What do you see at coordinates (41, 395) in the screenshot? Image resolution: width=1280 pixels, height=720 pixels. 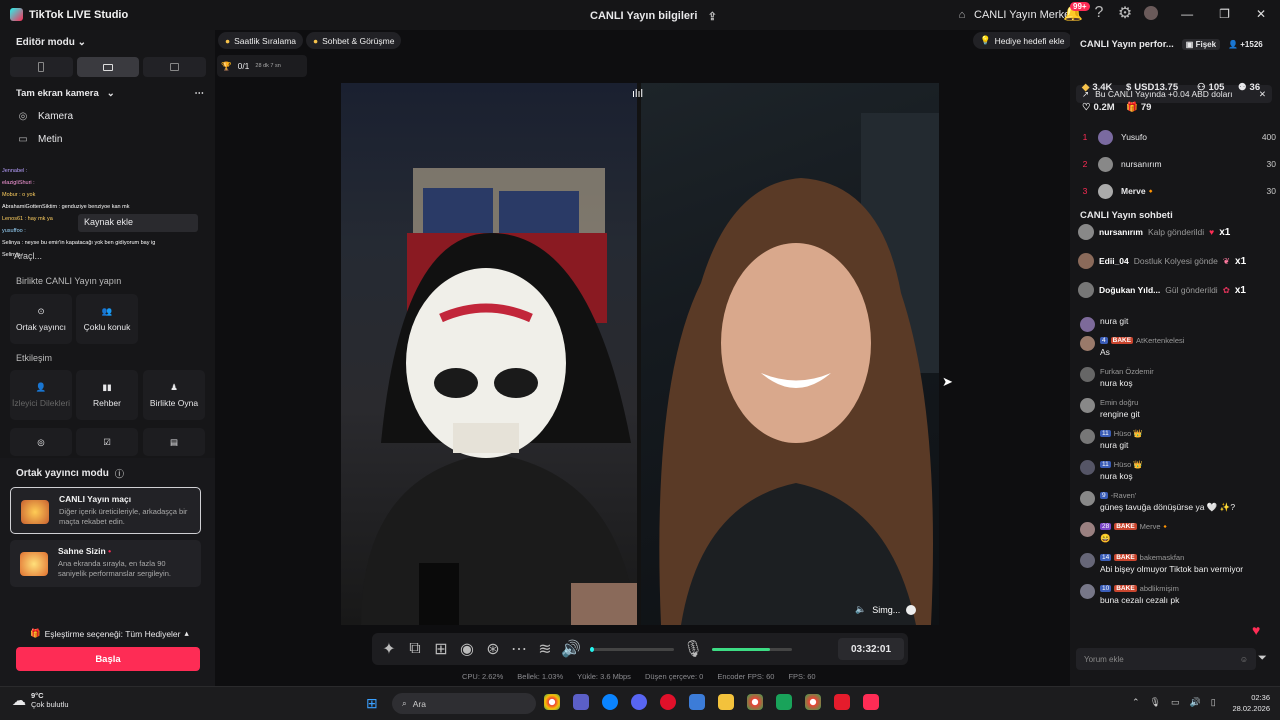 I see `viewer-wishes-button: 👤 İzleyici Dilekleri` at bounding box center [41, 395].